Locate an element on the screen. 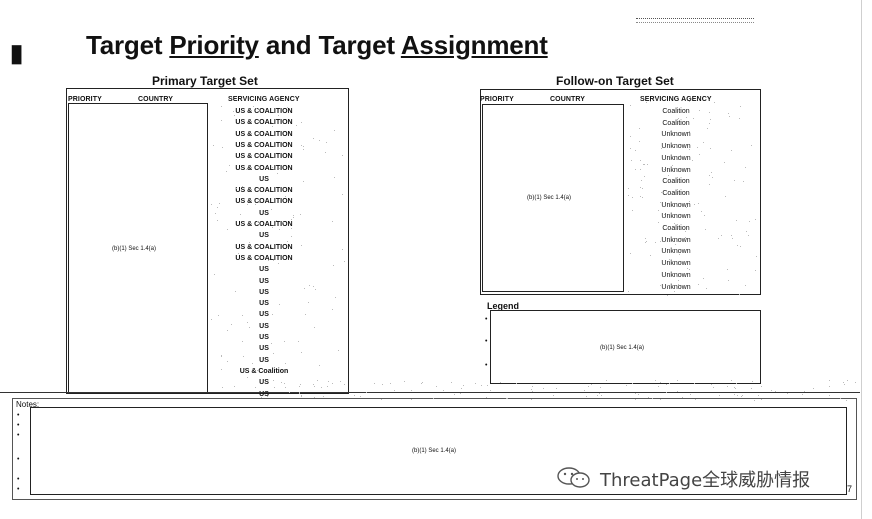 The width and height of the screenshot is (872, 519). primary-classification-mark: (b)(1) Sec 1.4(a) is located at coordinates (134, 249).